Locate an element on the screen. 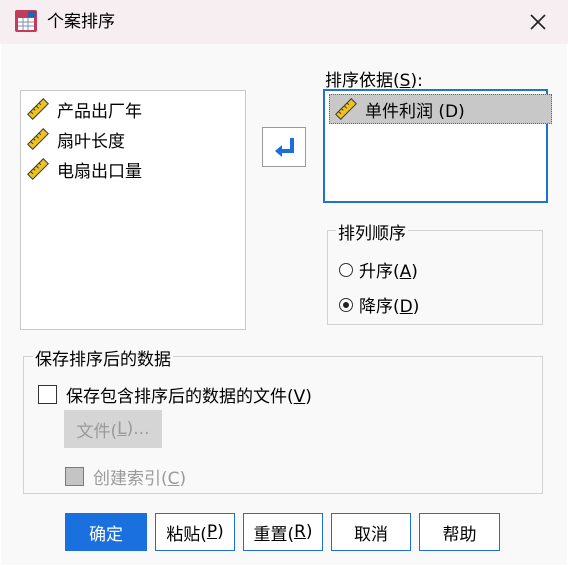 The image size is (568, 566). variable-item: 产品出厂年 is located at coordinates (84, 109).